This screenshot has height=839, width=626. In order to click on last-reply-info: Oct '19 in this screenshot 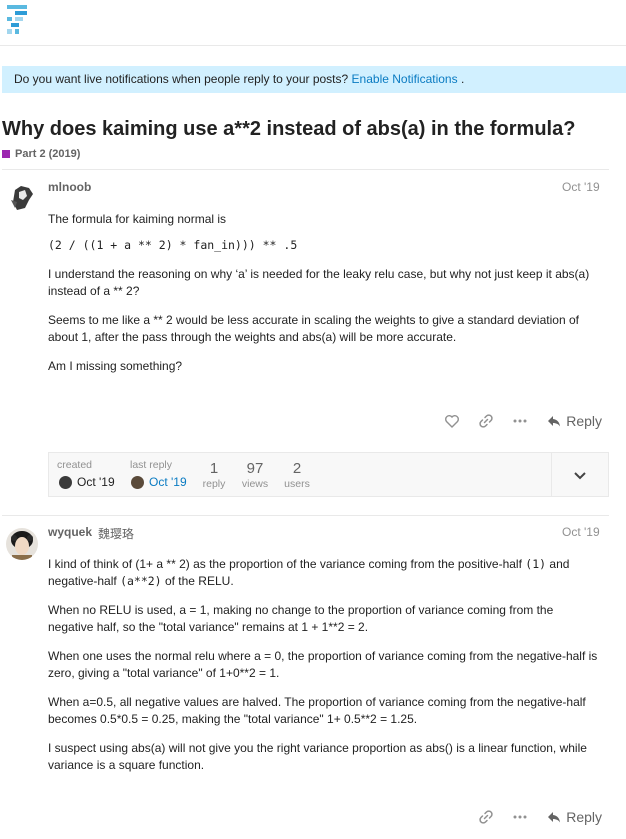, I will do `click(159, 482)`.